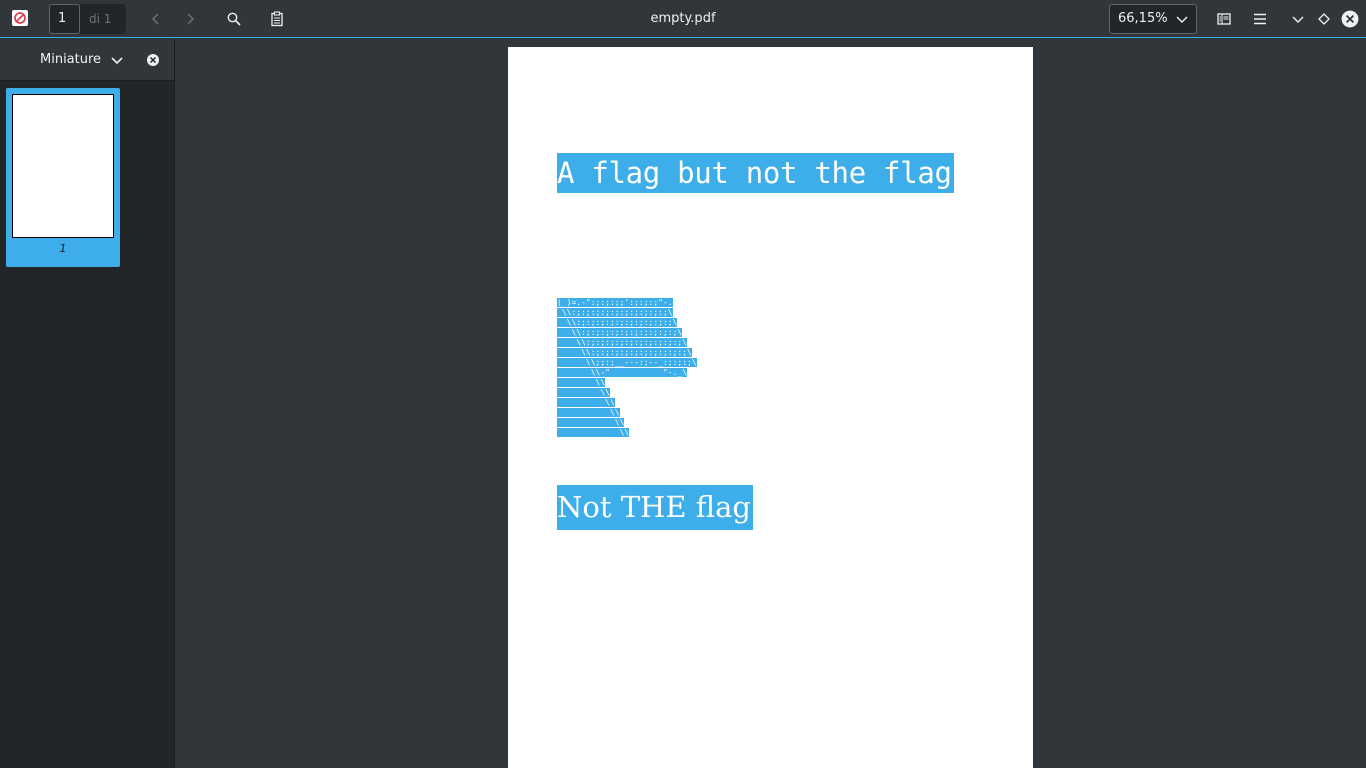 The height and width of the screenshot is (768, 1366). What do you see at coordinates (622, 372) in the screenshot?
I see `ascii-flag-line: \\-" "-._\` at bounding box center [622, 372].